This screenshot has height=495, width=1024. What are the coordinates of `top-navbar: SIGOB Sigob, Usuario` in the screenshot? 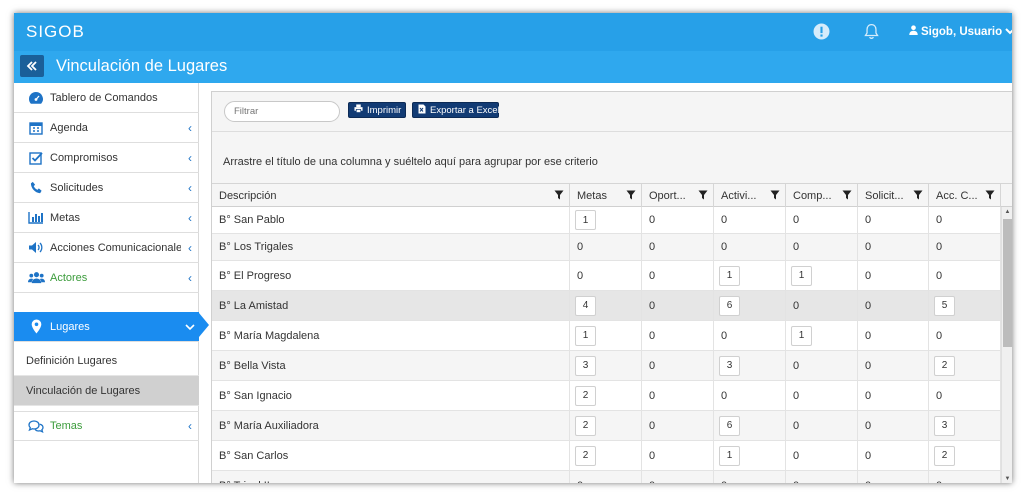 It's located at (513, 32).